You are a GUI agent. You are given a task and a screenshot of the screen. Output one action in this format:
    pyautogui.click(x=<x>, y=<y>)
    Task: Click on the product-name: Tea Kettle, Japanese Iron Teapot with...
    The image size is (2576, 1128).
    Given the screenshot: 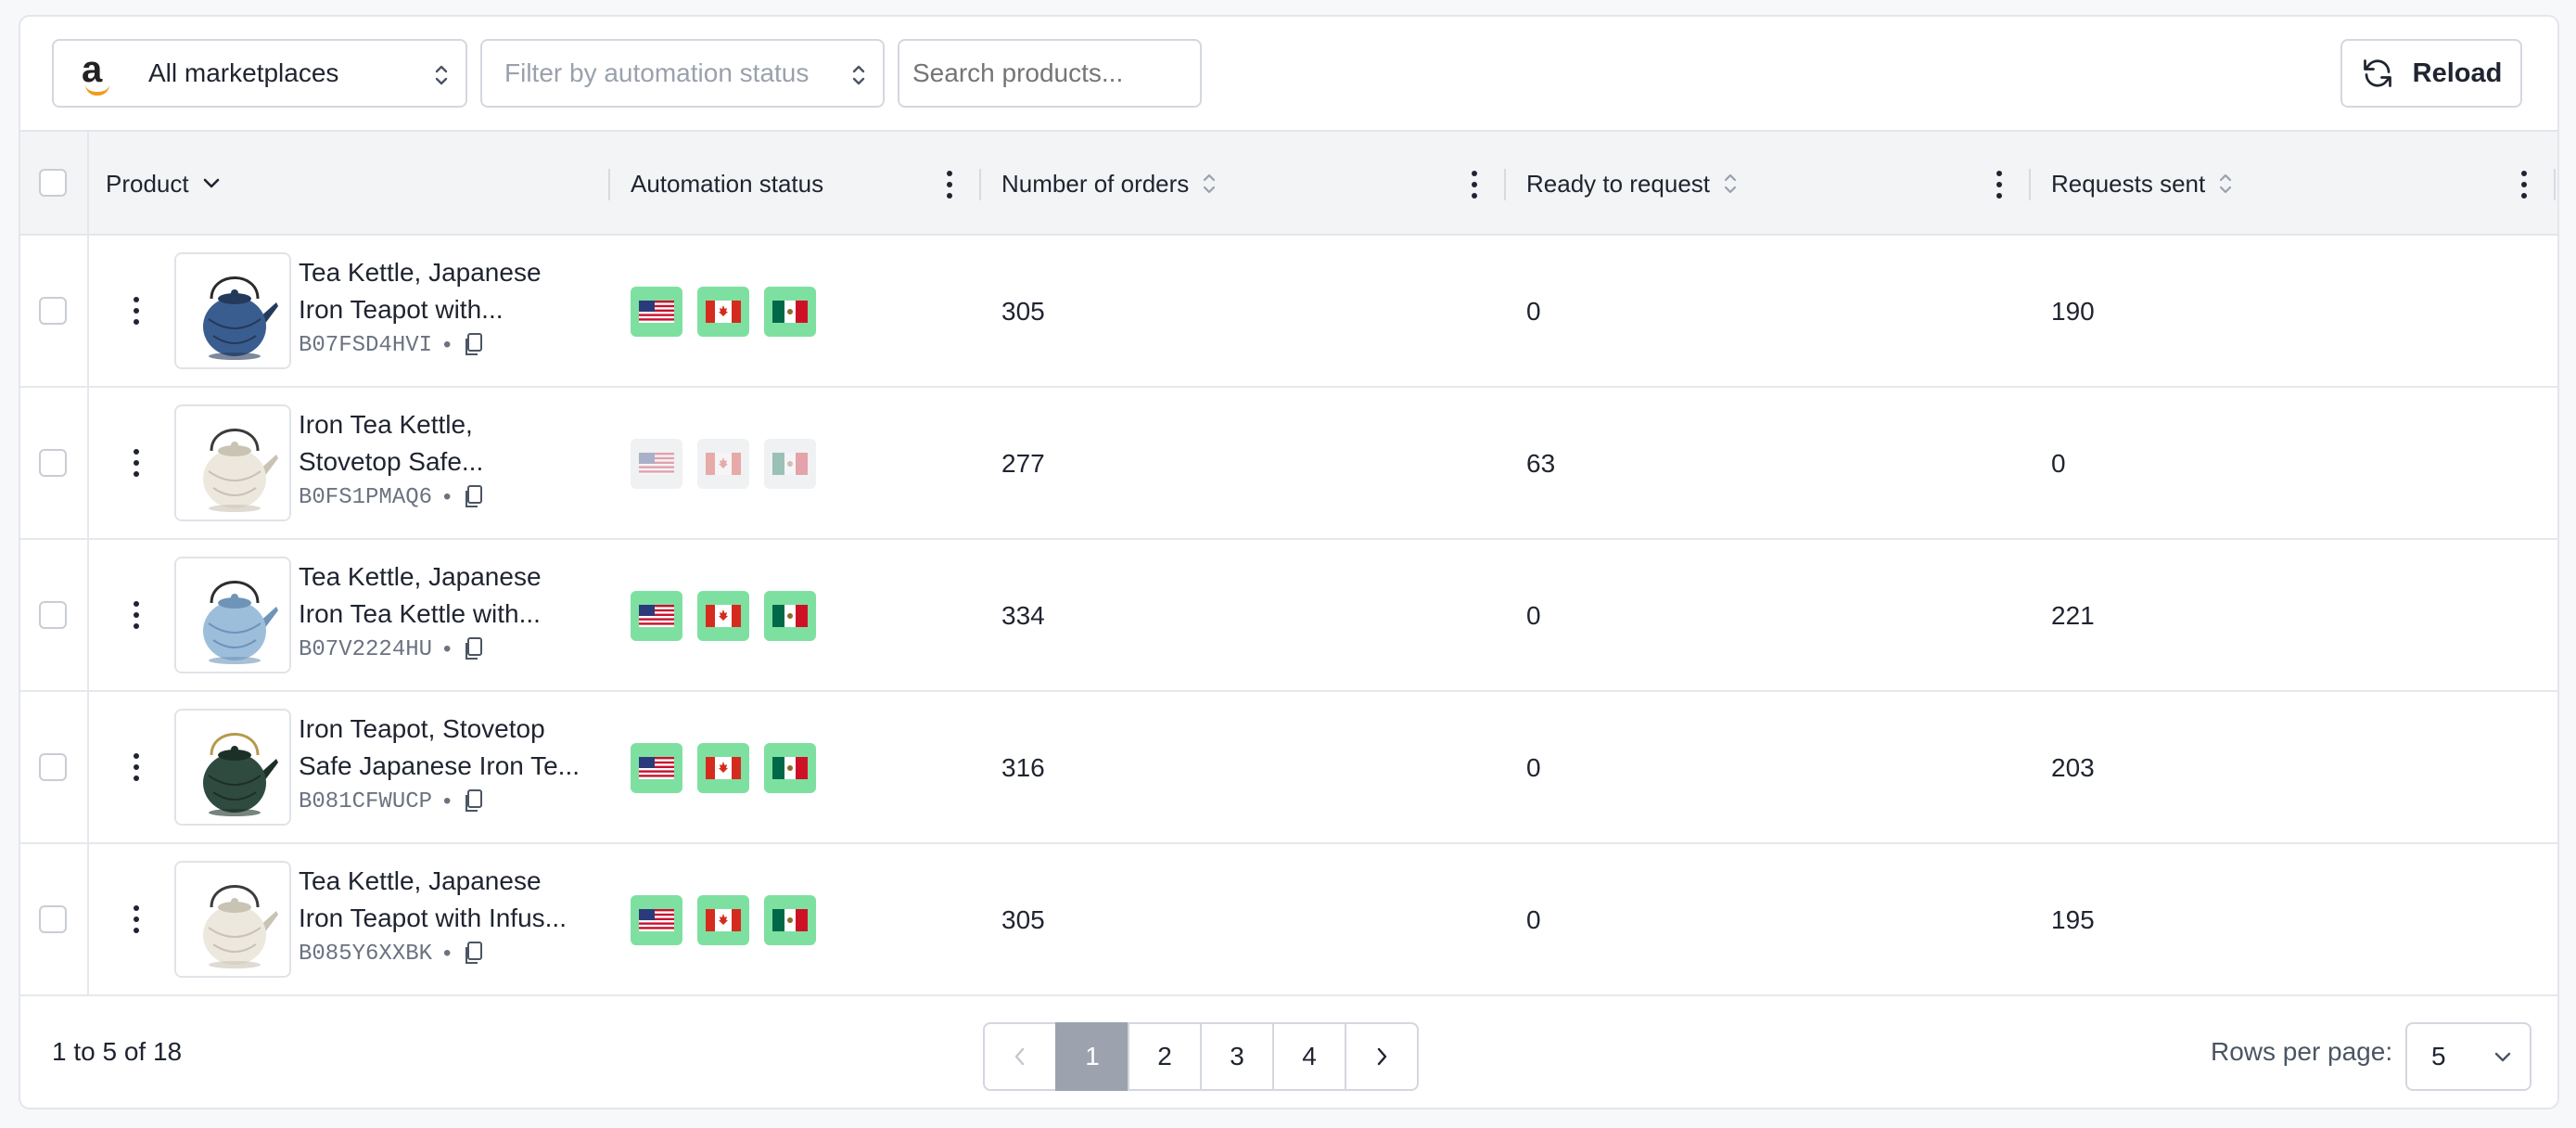 What is the action you would take?
    pyautogui.click(x=457, y=291)
    